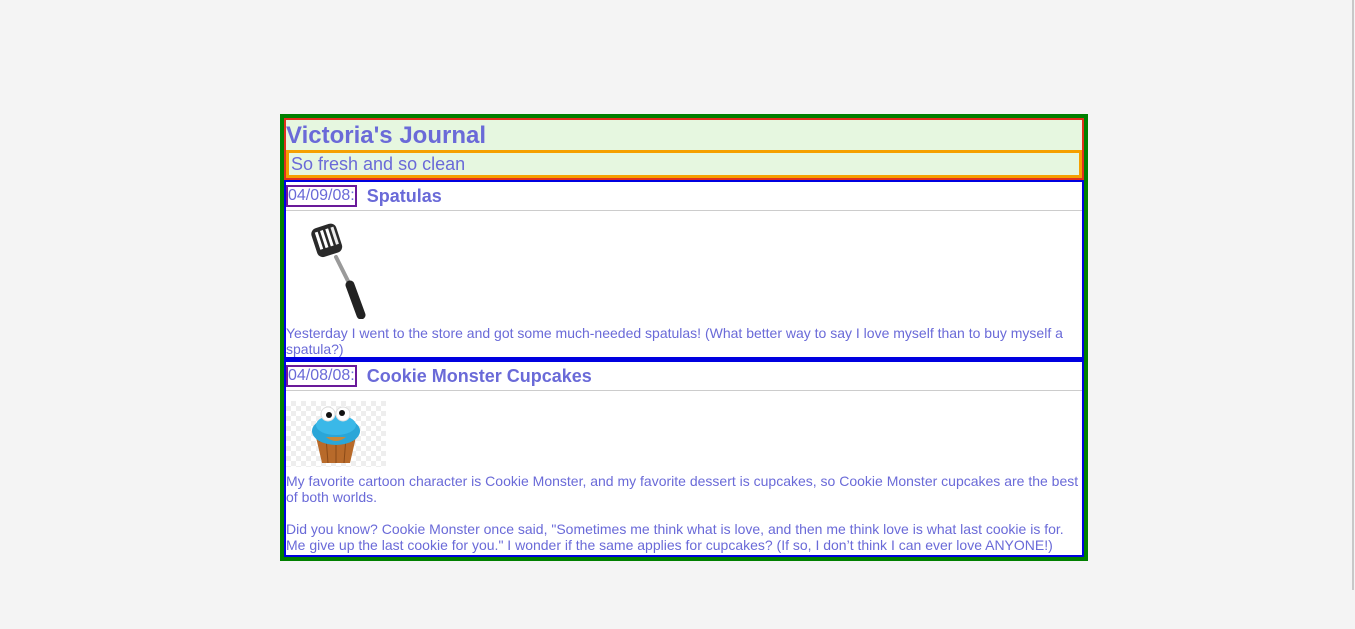 The image size is (1355, 629). What do you see at coordinates (684, 149) in the screenshot?
I see `journal-header: Victoria's Journal So fresh and so clean` at bounding box center [684, 149].